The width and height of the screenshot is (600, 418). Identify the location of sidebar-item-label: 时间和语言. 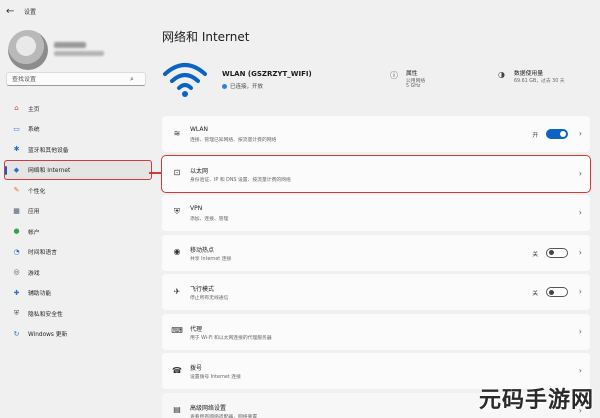
(42, 253).